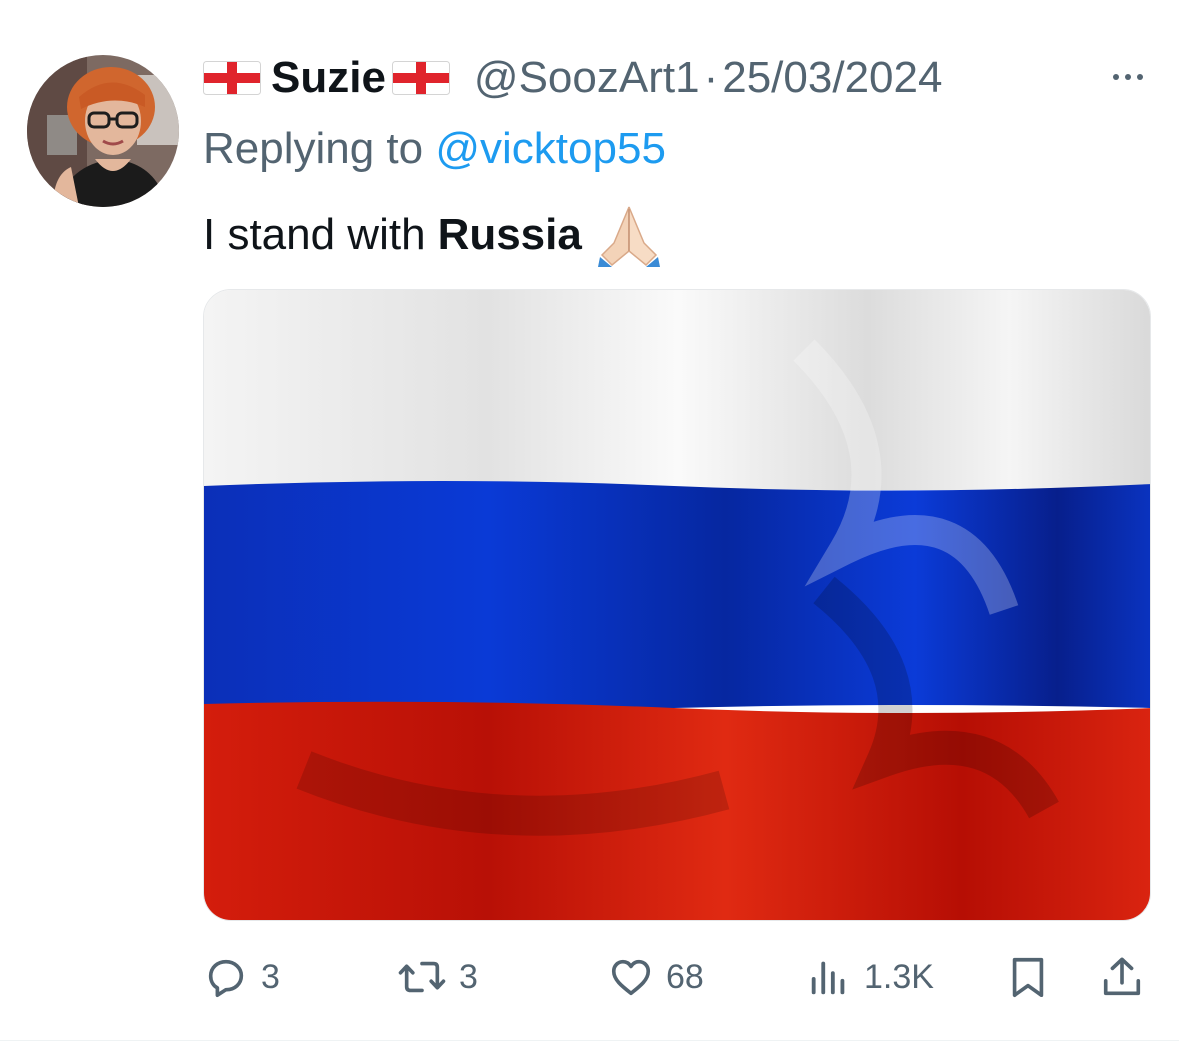  Describe the element at coordinates (1128, 77) in the screenshot. I see `more-options-icon` at that location.